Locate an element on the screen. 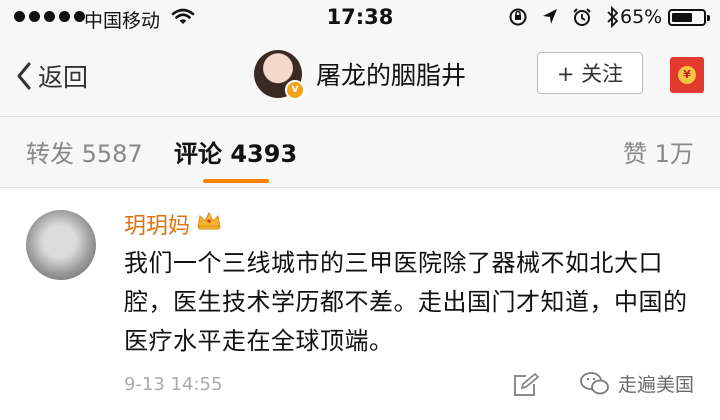 This screenshot has height=420, width=720. active-tab-indicator is located at coordinates (236, 181).